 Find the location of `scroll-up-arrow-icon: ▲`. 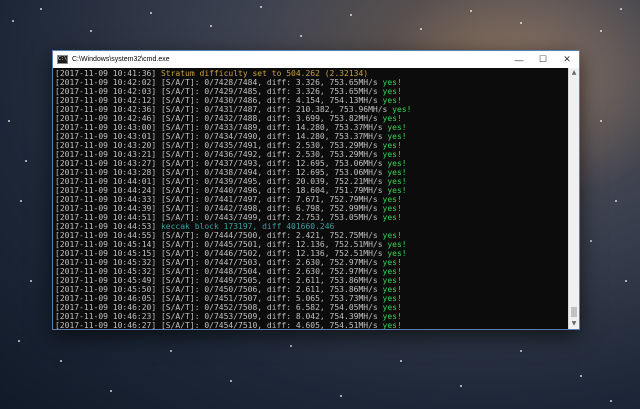

scroll-up-arrow-icon: ▲ is located at coordinates (574, 73).